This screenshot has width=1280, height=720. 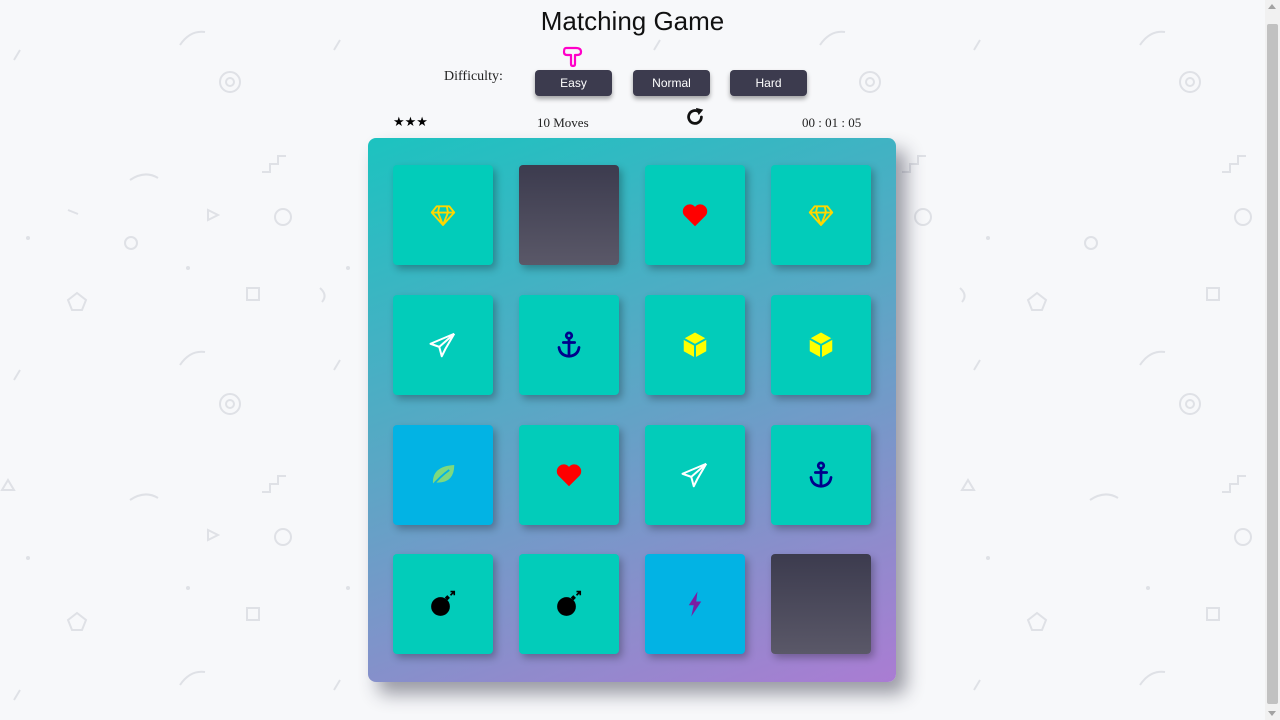 I want to click on restart-icon, so click(x=695, y=117).